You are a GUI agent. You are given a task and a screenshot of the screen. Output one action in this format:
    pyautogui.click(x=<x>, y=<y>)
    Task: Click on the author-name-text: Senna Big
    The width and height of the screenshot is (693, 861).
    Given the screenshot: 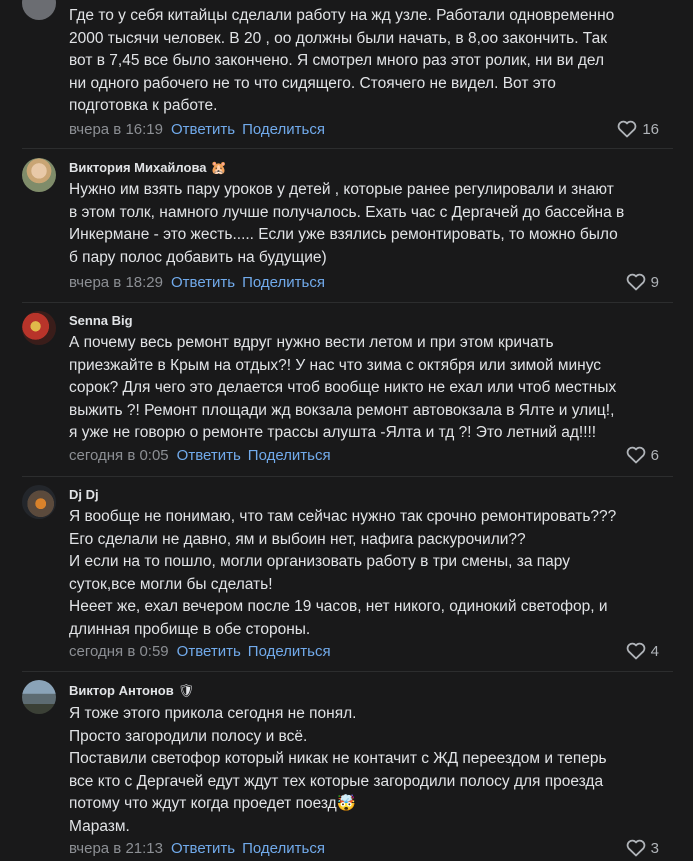 What is the action you would take?
    pyautogui.click(x=101, y=320)
    